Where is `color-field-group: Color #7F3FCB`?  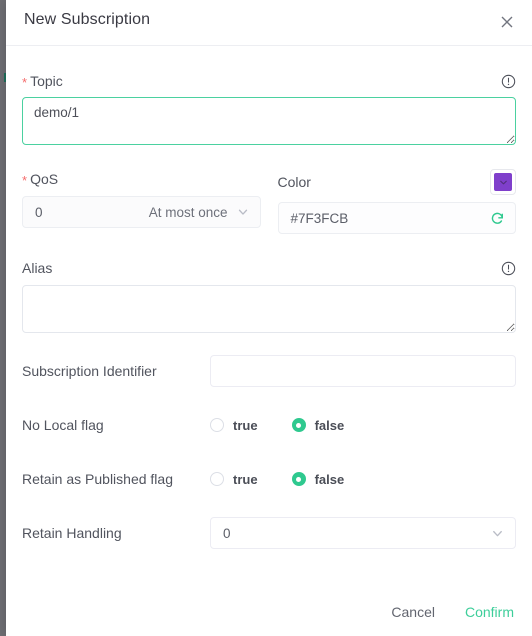 color-field-group: Color #7F3FCB is located at coordinates (396, 201).